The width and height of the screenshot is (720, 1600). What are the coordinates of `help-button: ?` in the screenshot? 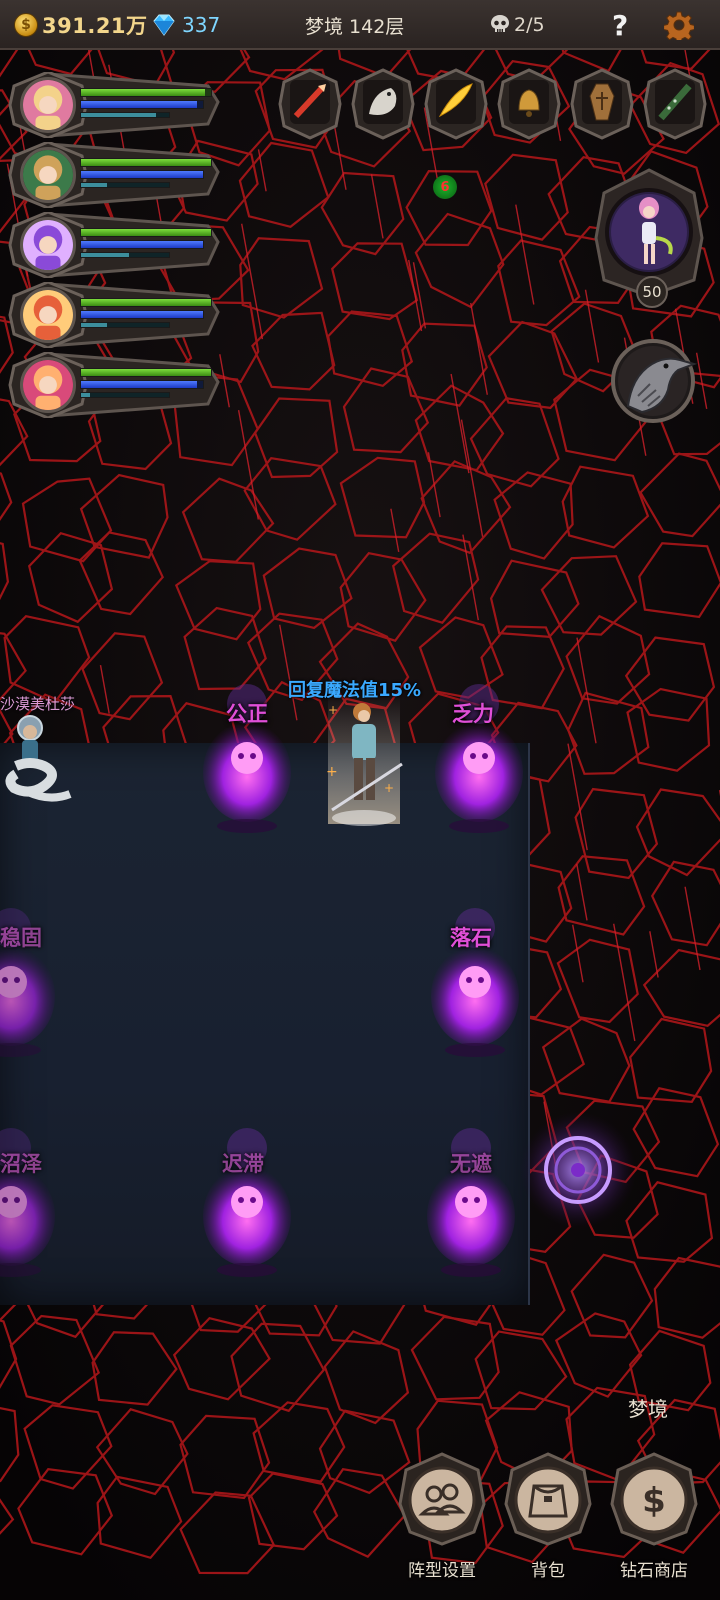 It's located at (620, 25).